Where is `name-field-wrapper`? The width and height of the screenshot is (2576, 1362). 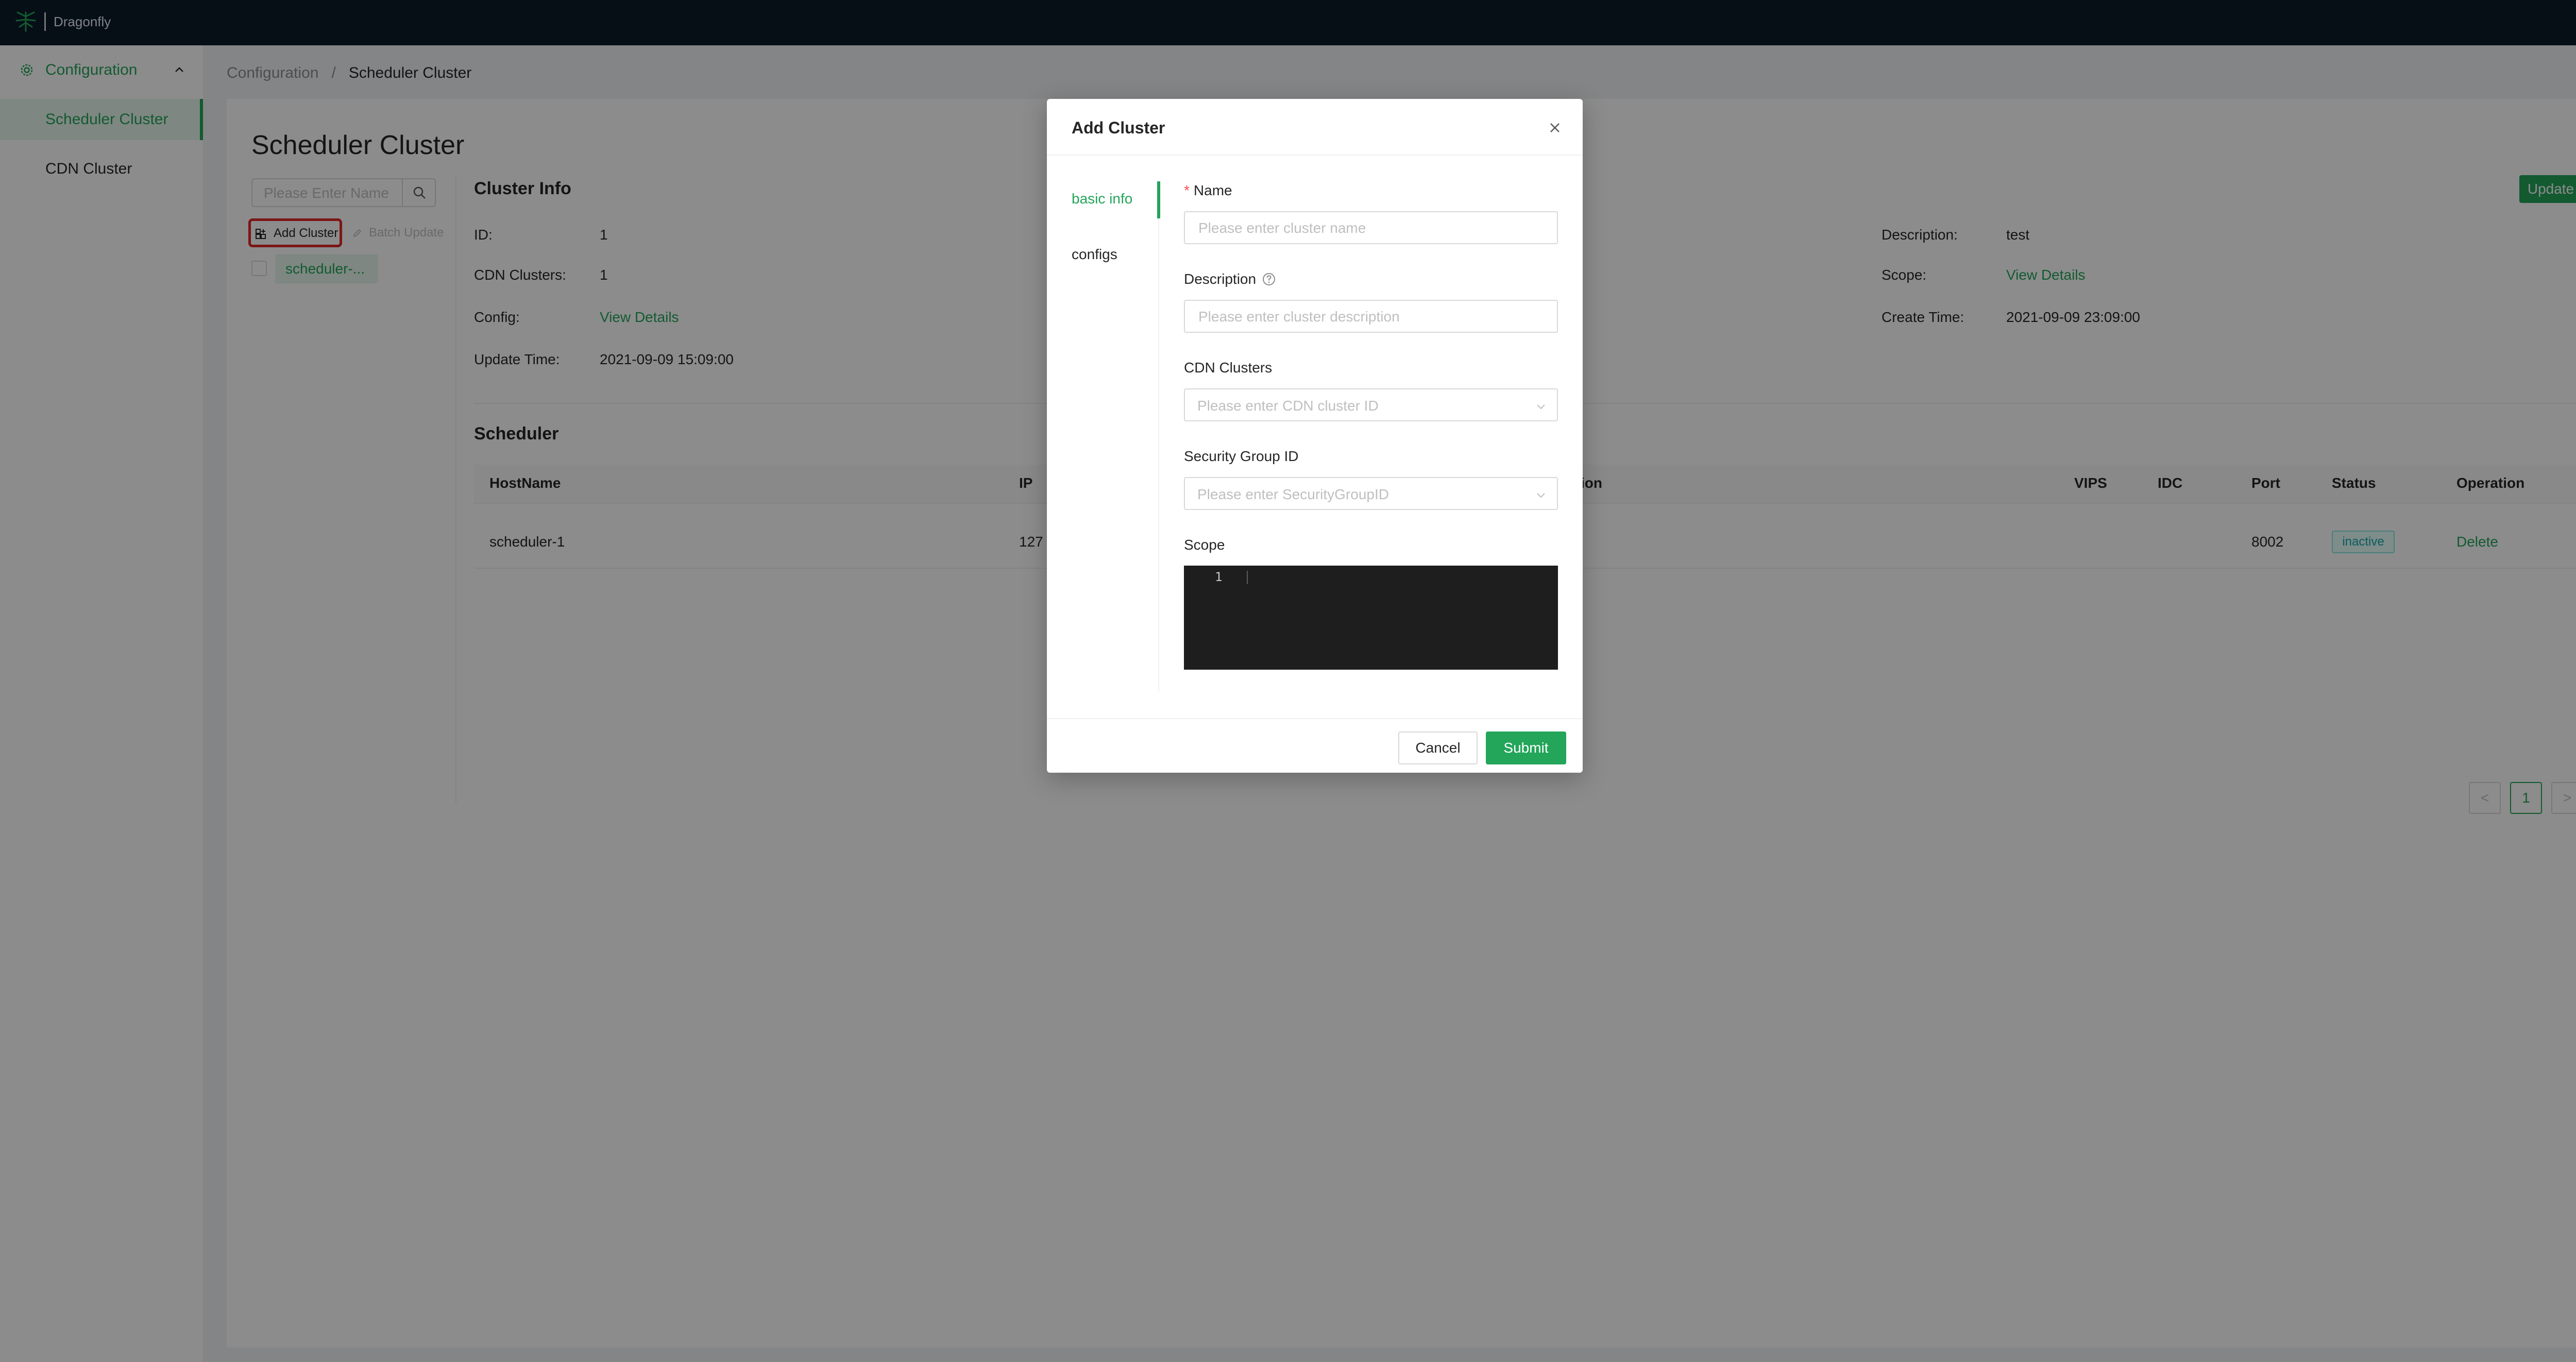 name-field-wrapper is located at coordinates (1371, 227).